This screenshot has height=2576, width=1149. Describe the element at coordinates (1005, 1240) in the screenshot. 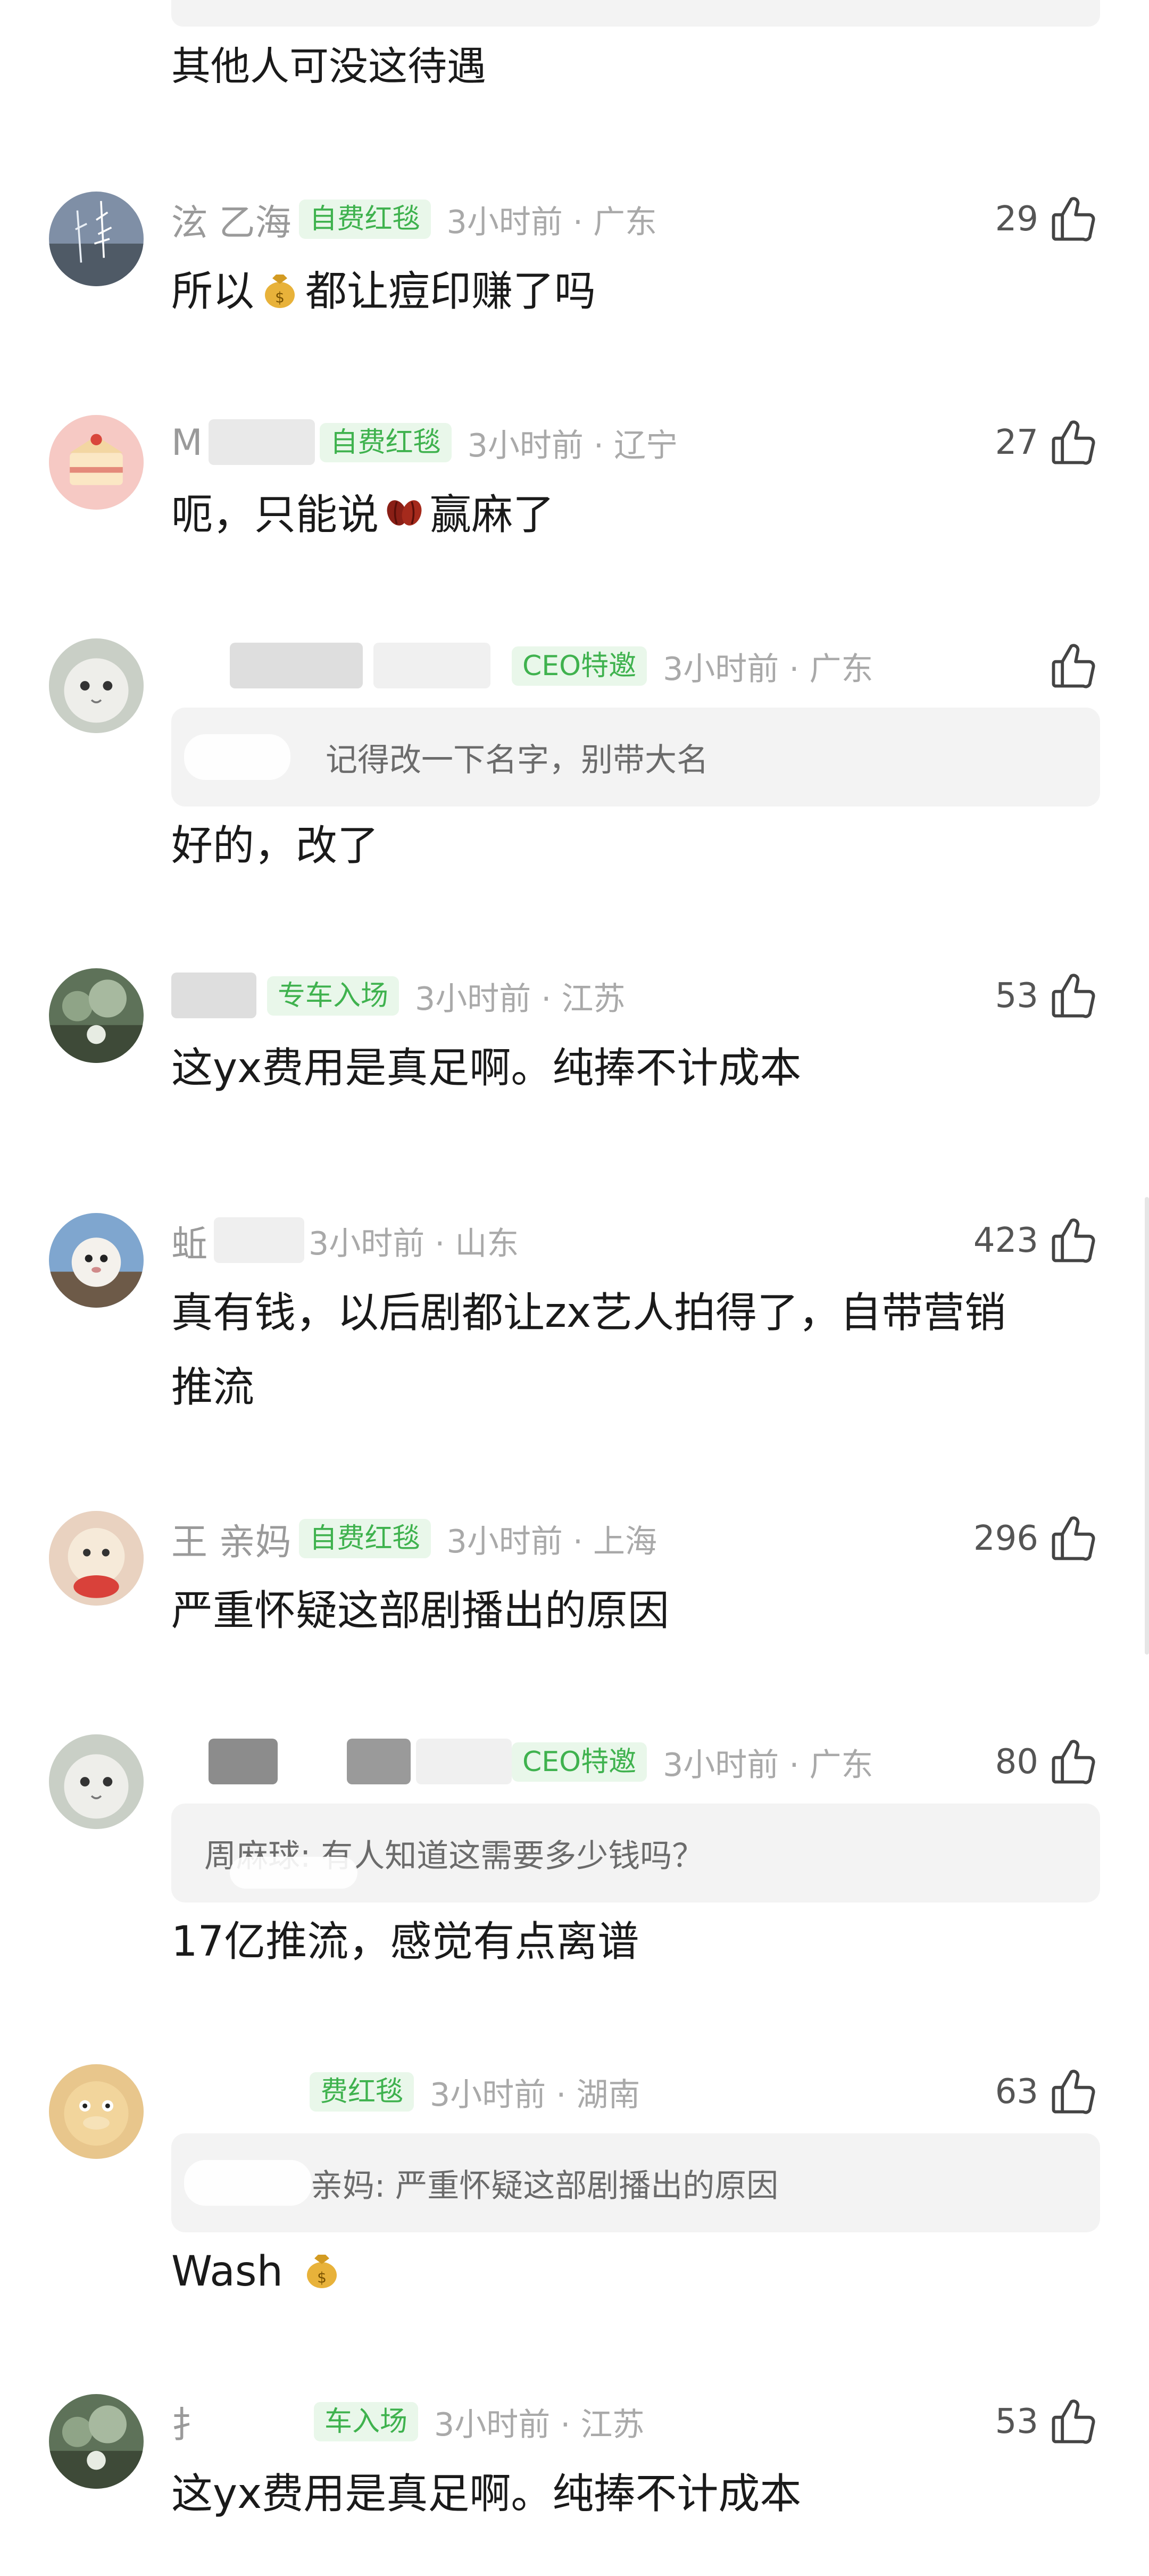

I see `like-count: 423` at that location.